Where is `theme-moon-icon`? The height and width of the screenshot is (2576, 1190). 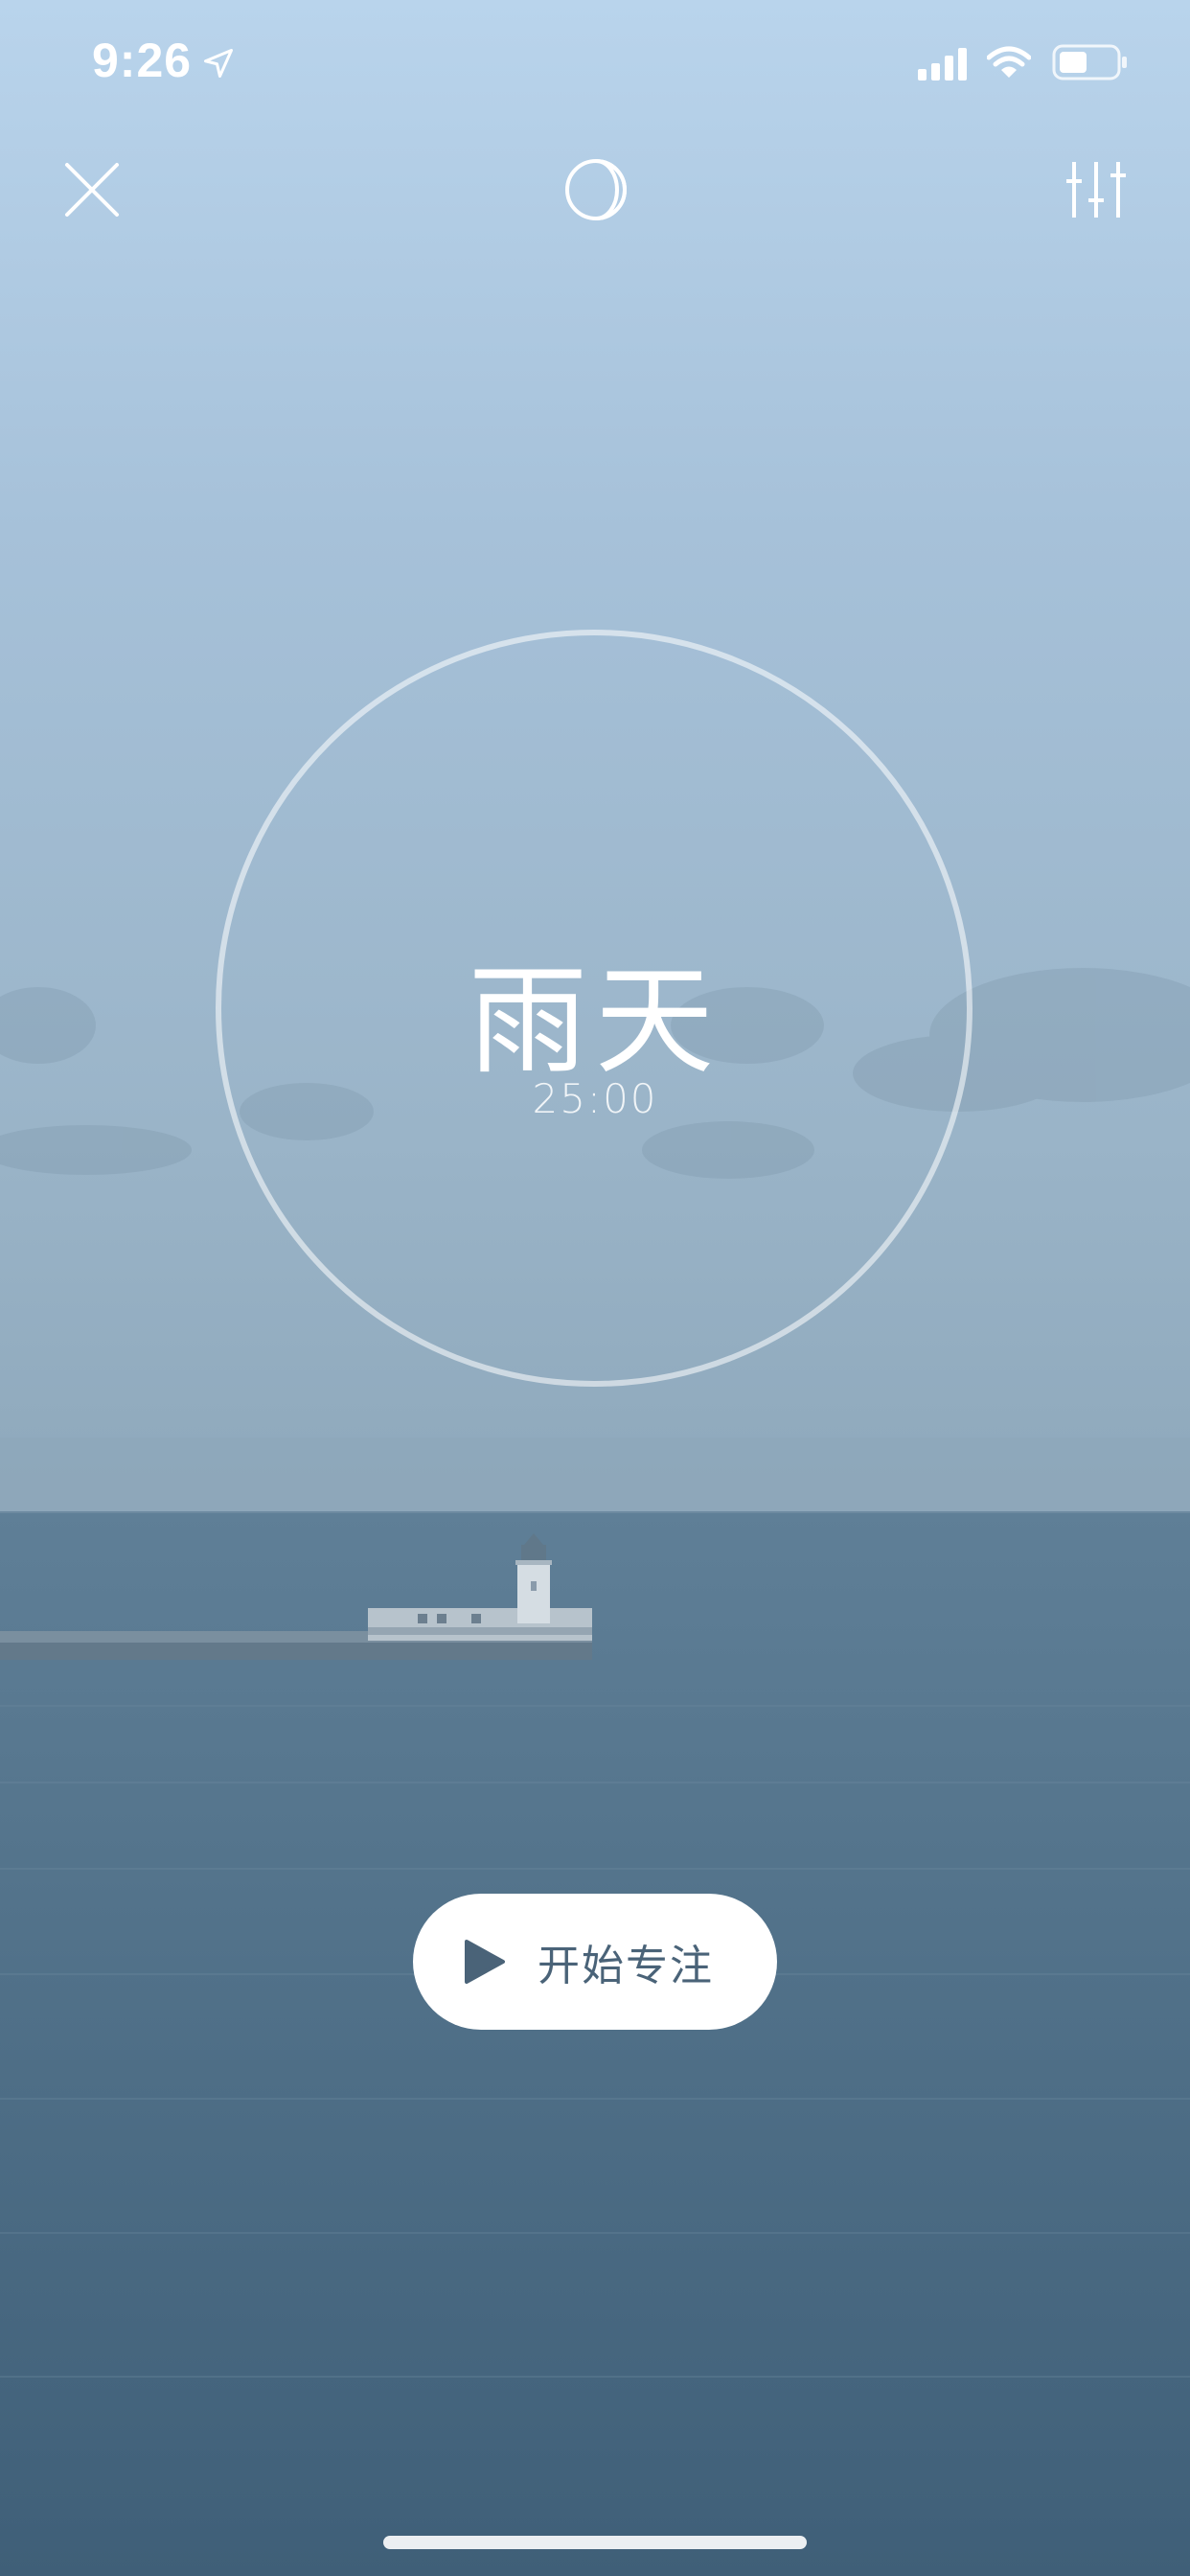
theme-moon-icon is located at coordinates (596, 189).